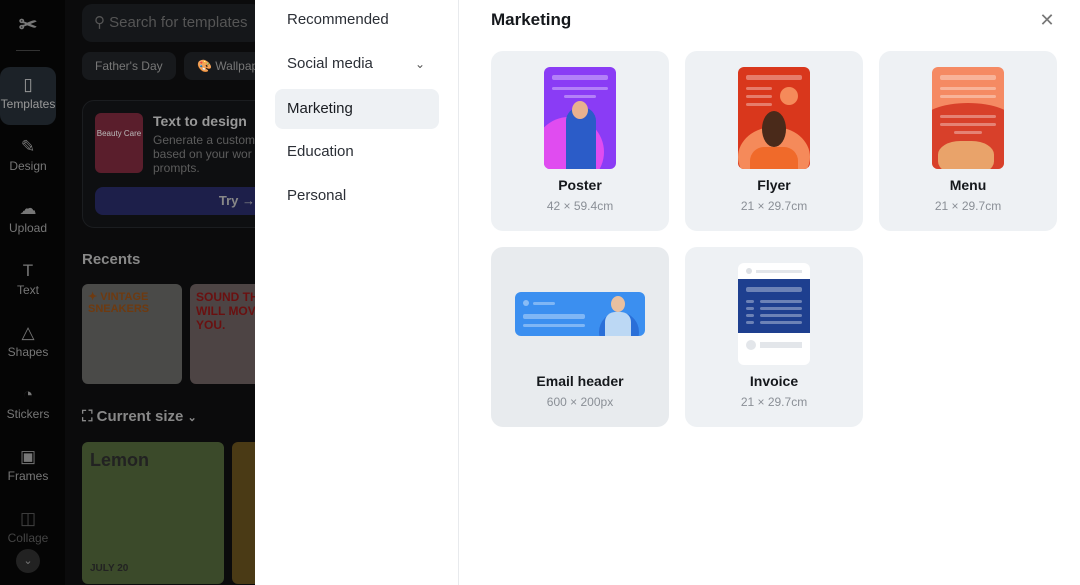 The image size is (1080, 585). I want to click on template-card-invoice: Invoice 21 × 29.7cm, so click(774, 337).